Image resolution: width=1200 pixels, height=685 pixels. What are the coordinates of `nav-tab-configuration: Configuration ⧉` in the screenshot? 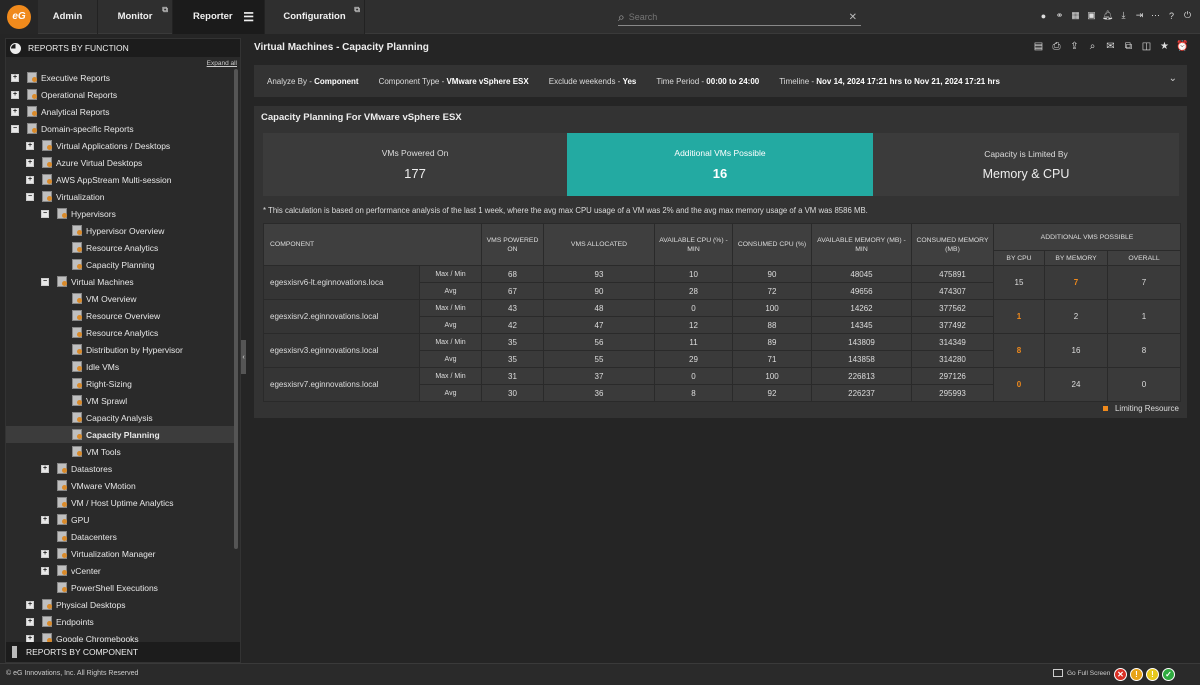 It's located at (315, 17).